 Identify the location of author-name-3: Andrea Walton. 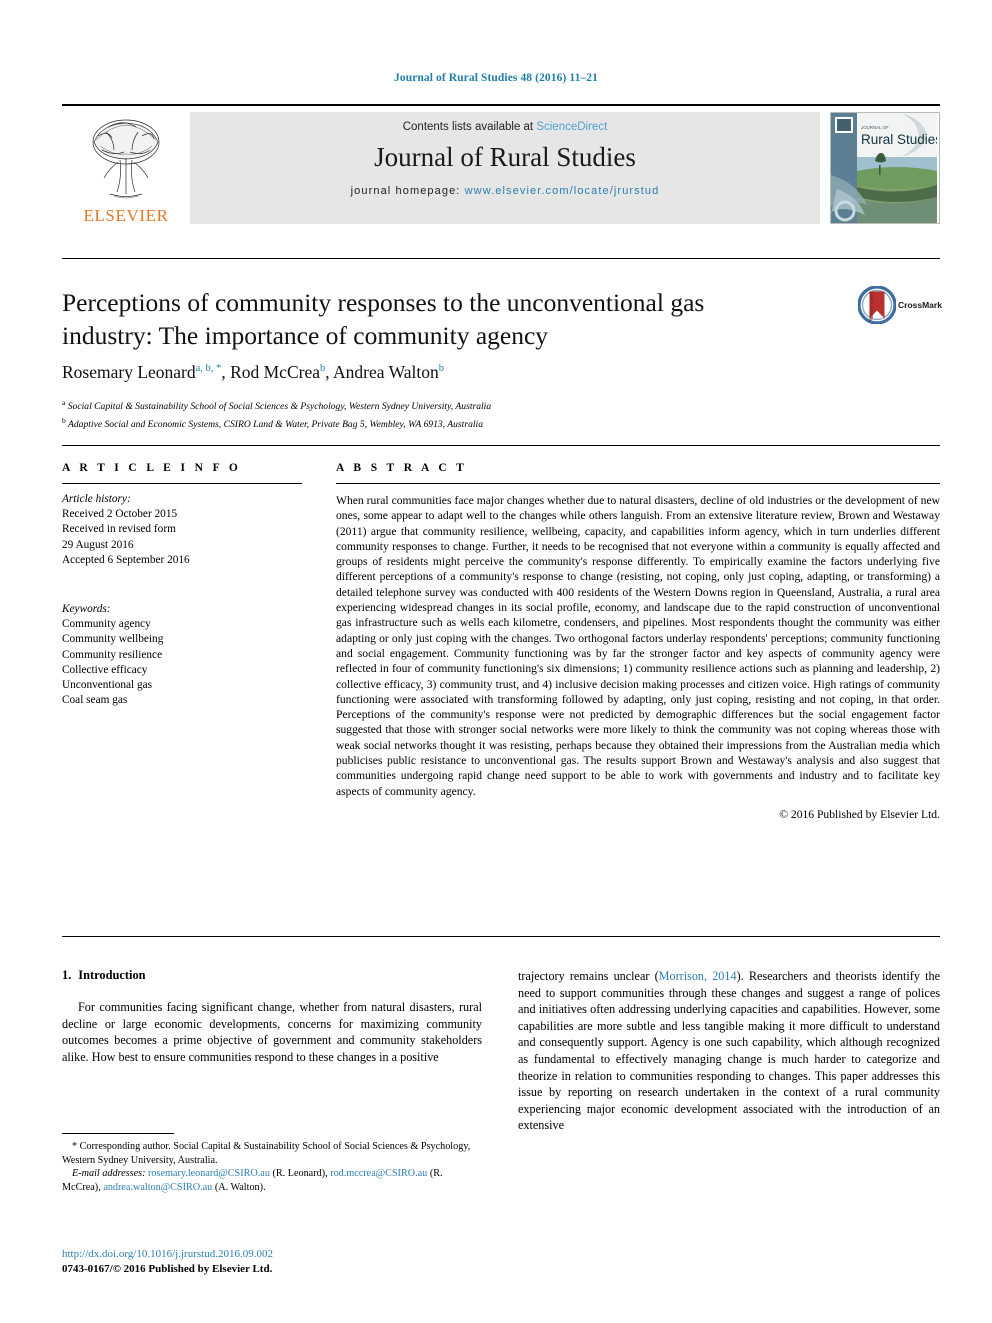
(386, 372).